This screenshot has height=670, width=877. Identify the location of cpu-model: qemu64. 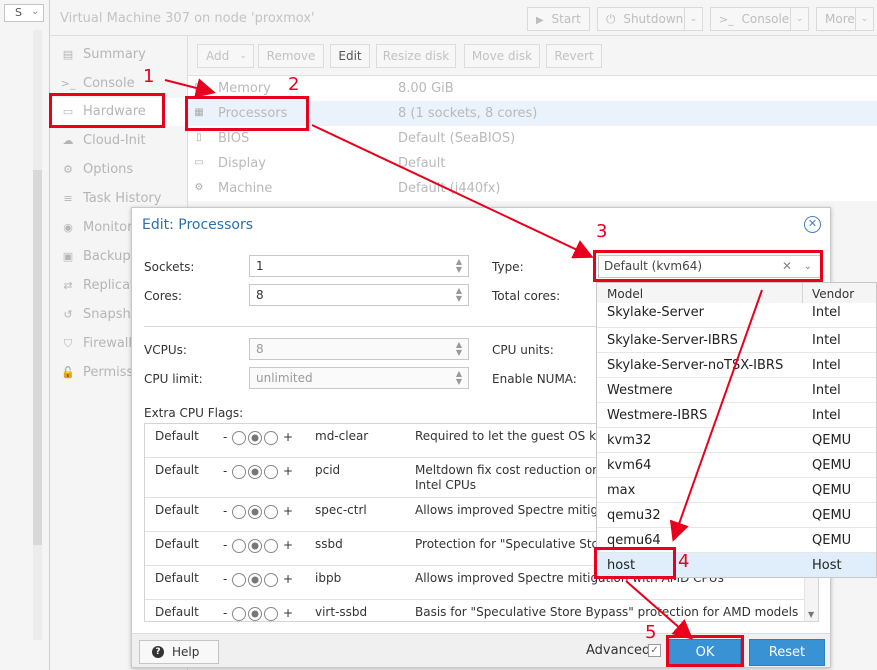
(634, 540).